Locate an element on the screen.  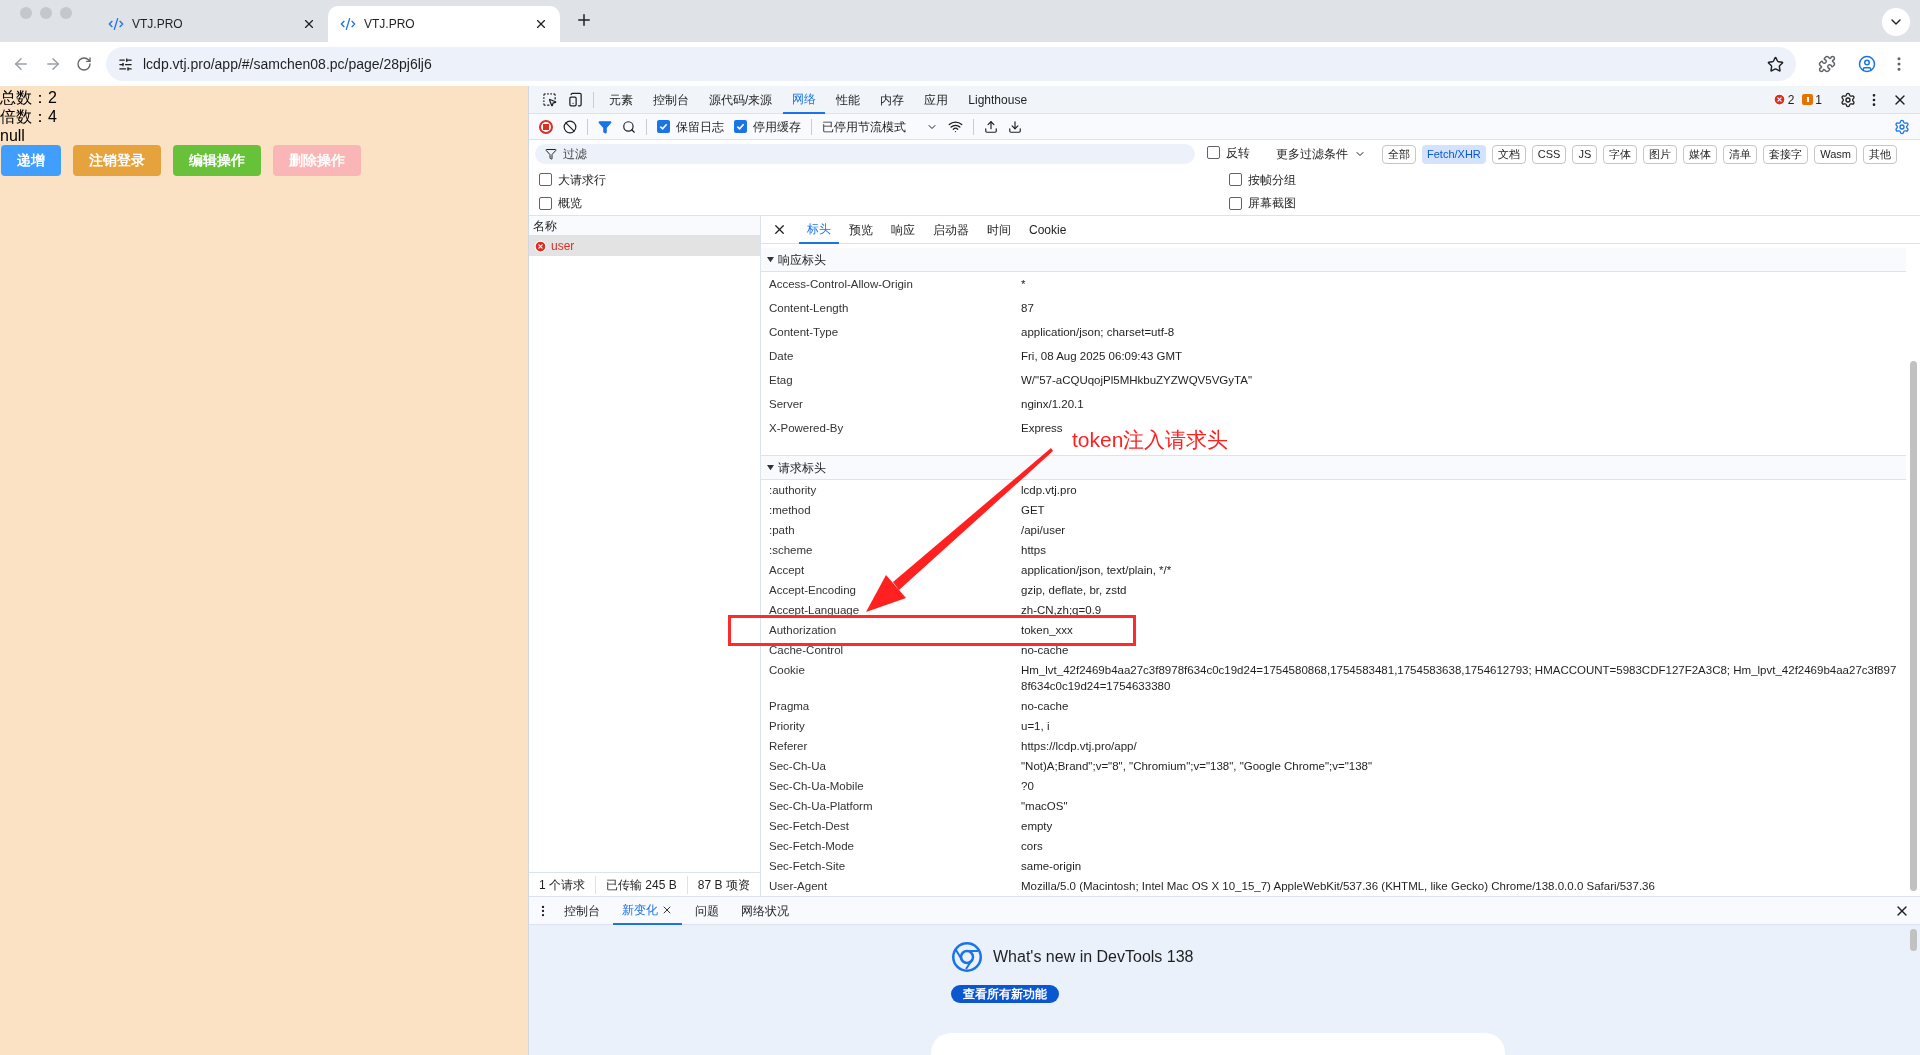
filter-chip: 媒体 is located at coordinates (1700, 154).